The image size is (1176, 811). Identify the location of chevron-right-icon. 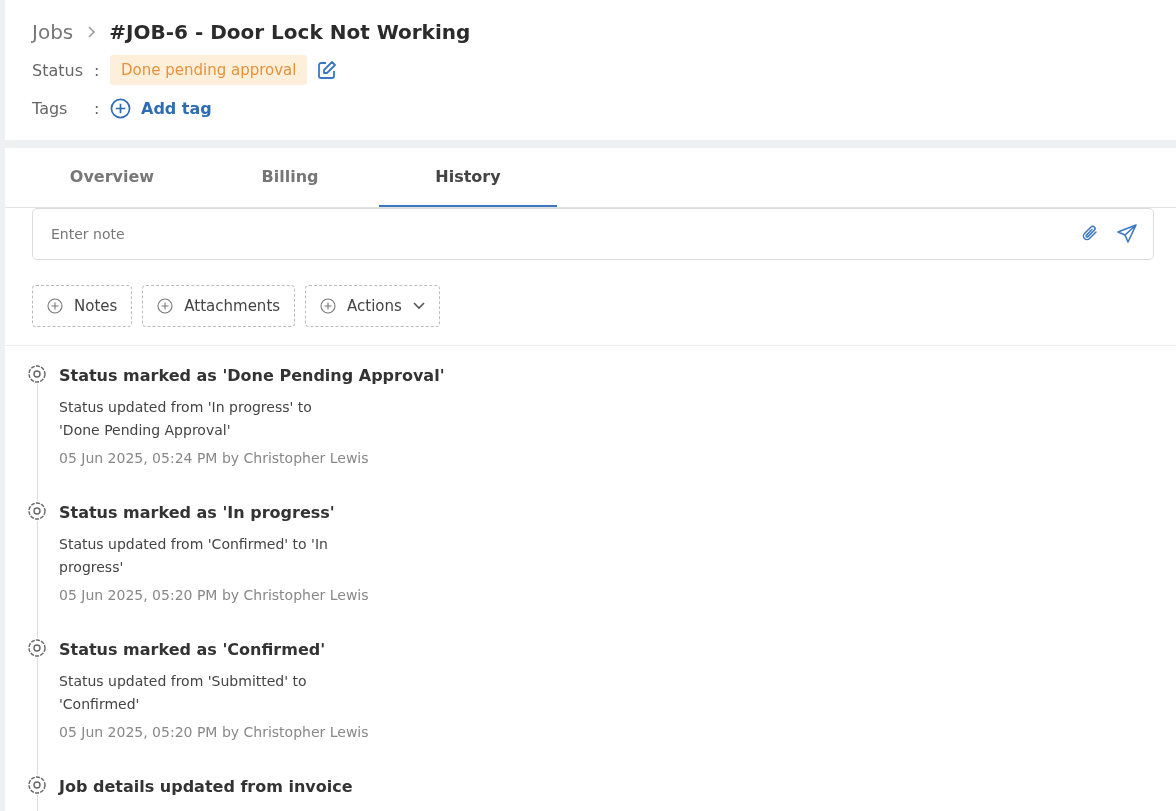
(91, 32).